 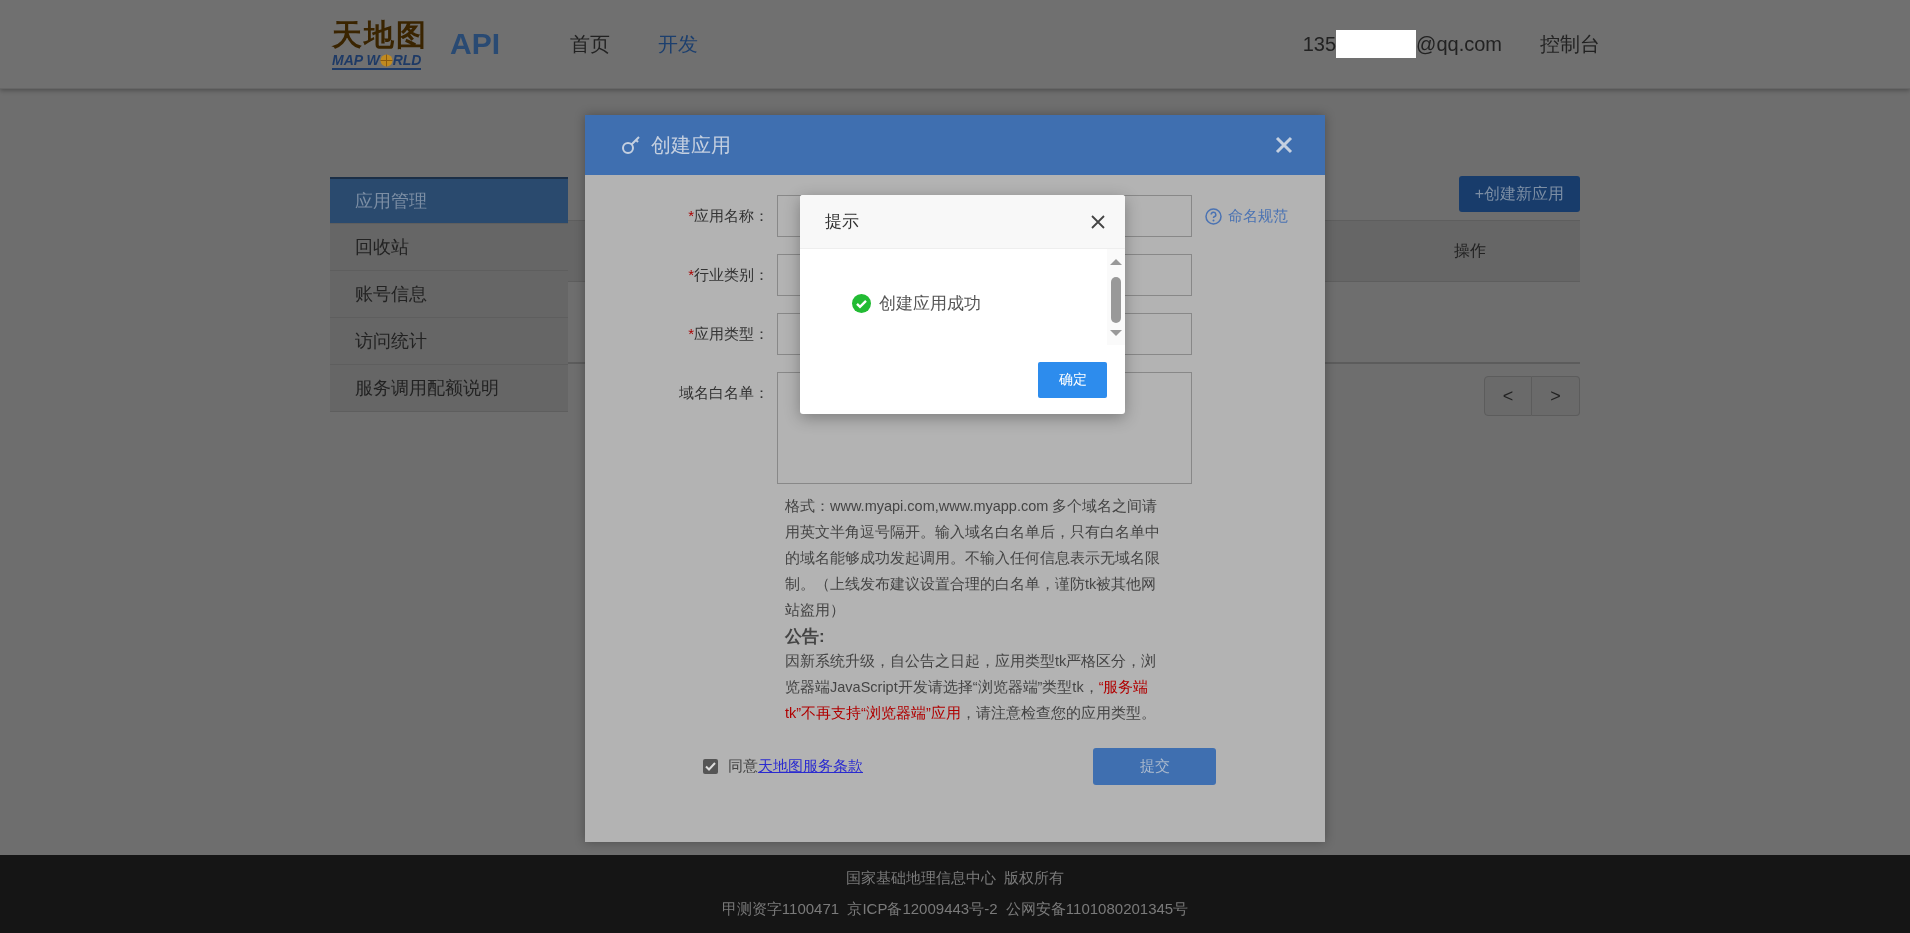 I want to click on nav-link: 首页, so click(x=590, y=44).